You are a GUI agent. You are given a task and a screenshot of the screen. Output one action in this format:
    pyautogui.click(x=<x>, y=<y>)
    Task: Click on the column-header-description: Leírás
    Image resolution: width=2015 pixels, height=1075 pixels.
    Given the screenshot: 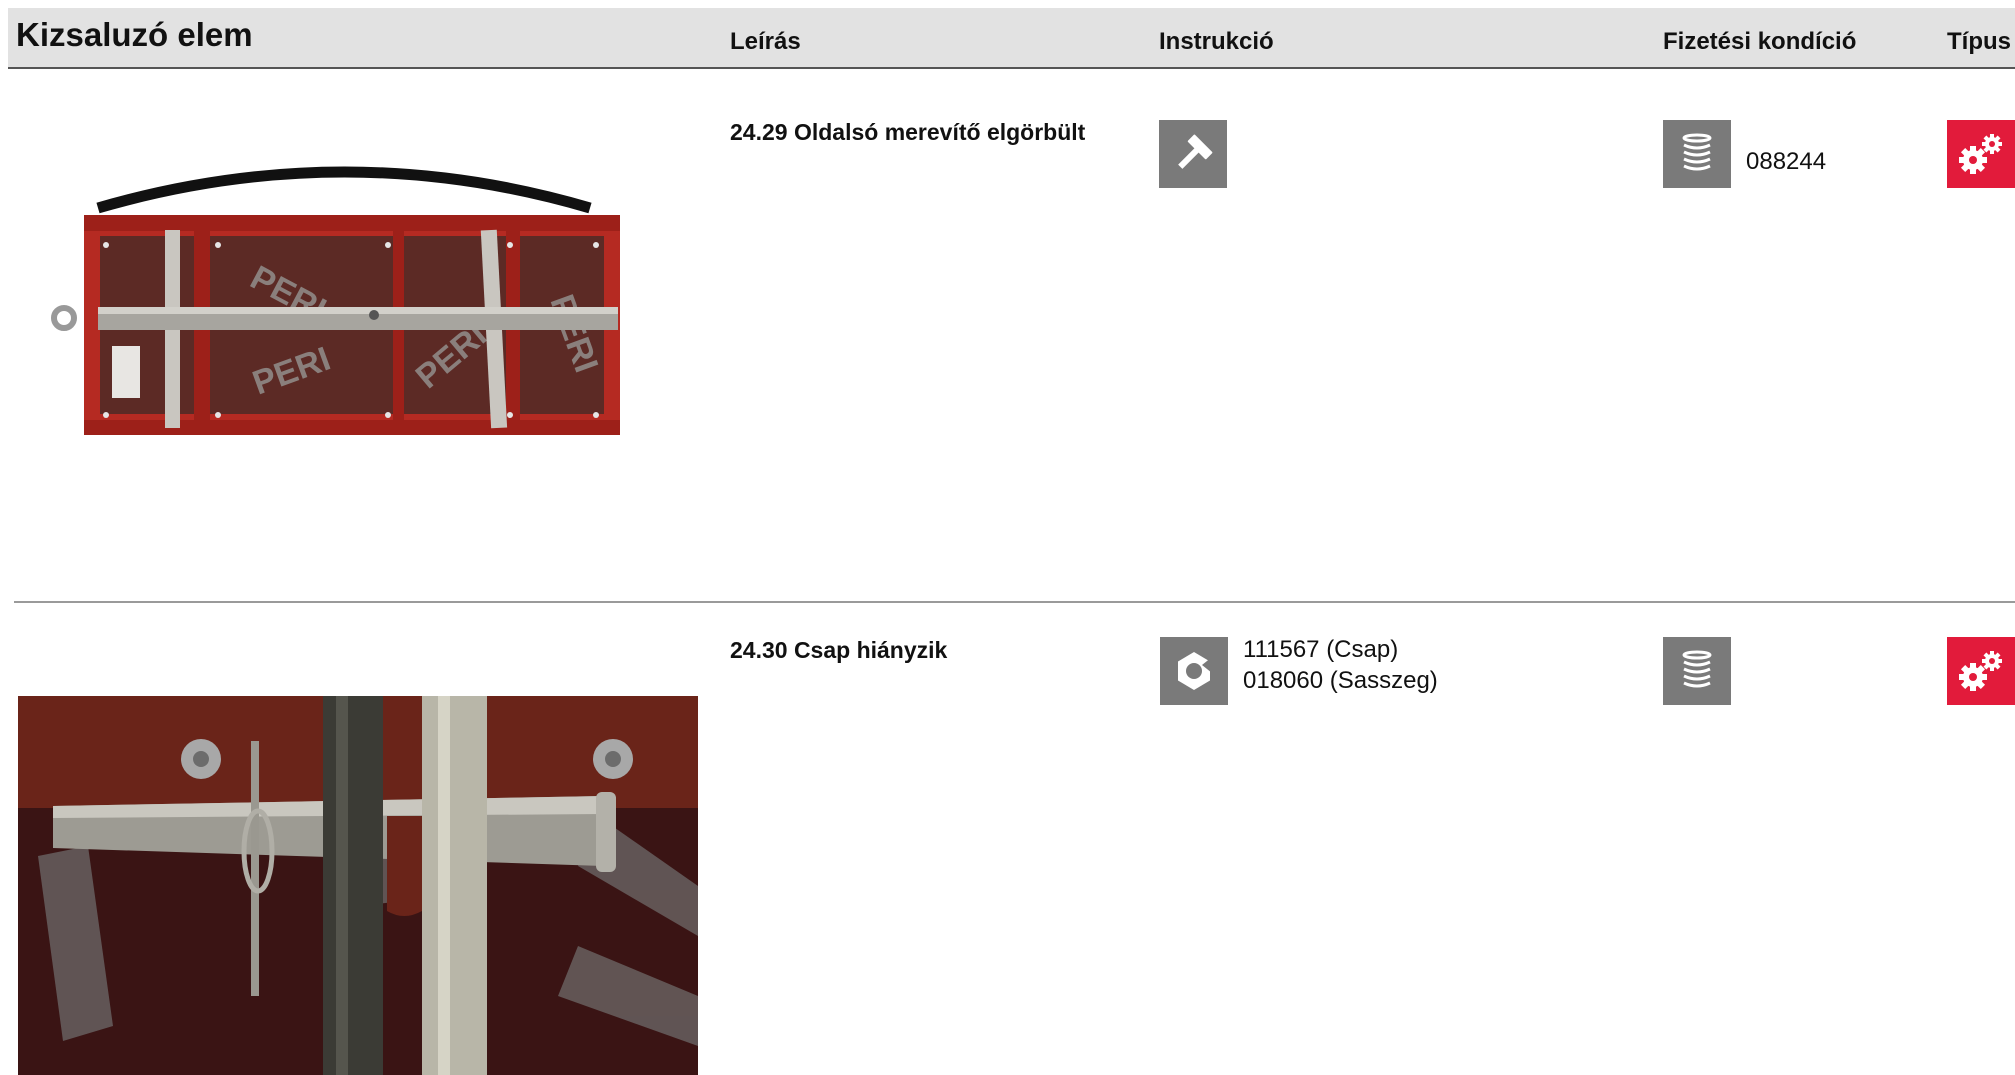 What is the action you would take?
    pyautogui.click(x=765, y=41)
    